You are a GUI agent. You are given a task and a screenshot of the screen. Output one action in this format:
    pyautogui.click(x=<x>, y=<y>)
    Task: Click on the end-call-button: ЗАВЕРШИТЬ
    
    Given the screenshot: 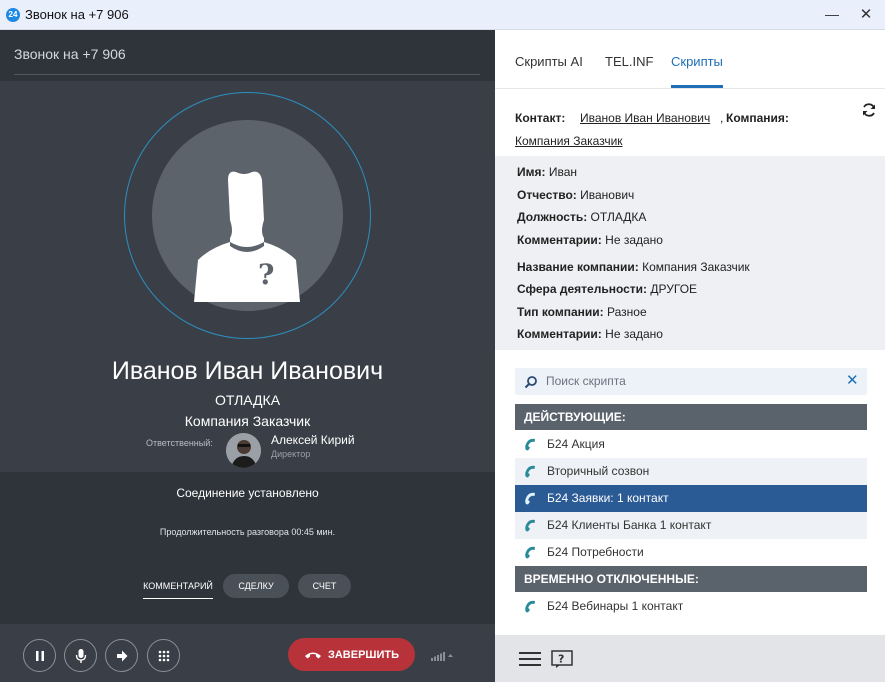 What is the action you would take?
    pyautogui.click(x=351, y=654)
    